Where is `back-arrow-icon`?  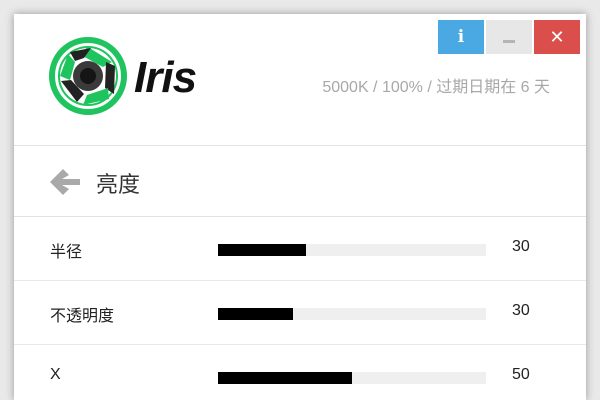 back-arrow-icon is located at coordinates (65, 182).